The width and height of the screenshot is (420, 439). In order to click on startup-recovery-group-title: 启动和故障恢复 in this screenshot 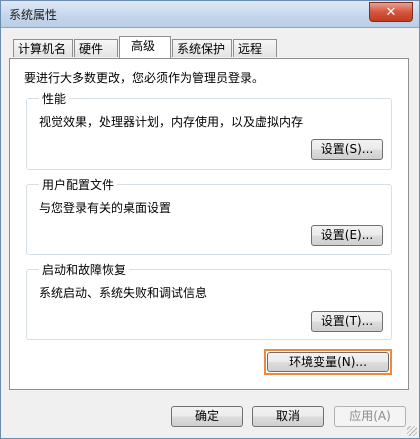, I will do `click(84, 269)`.